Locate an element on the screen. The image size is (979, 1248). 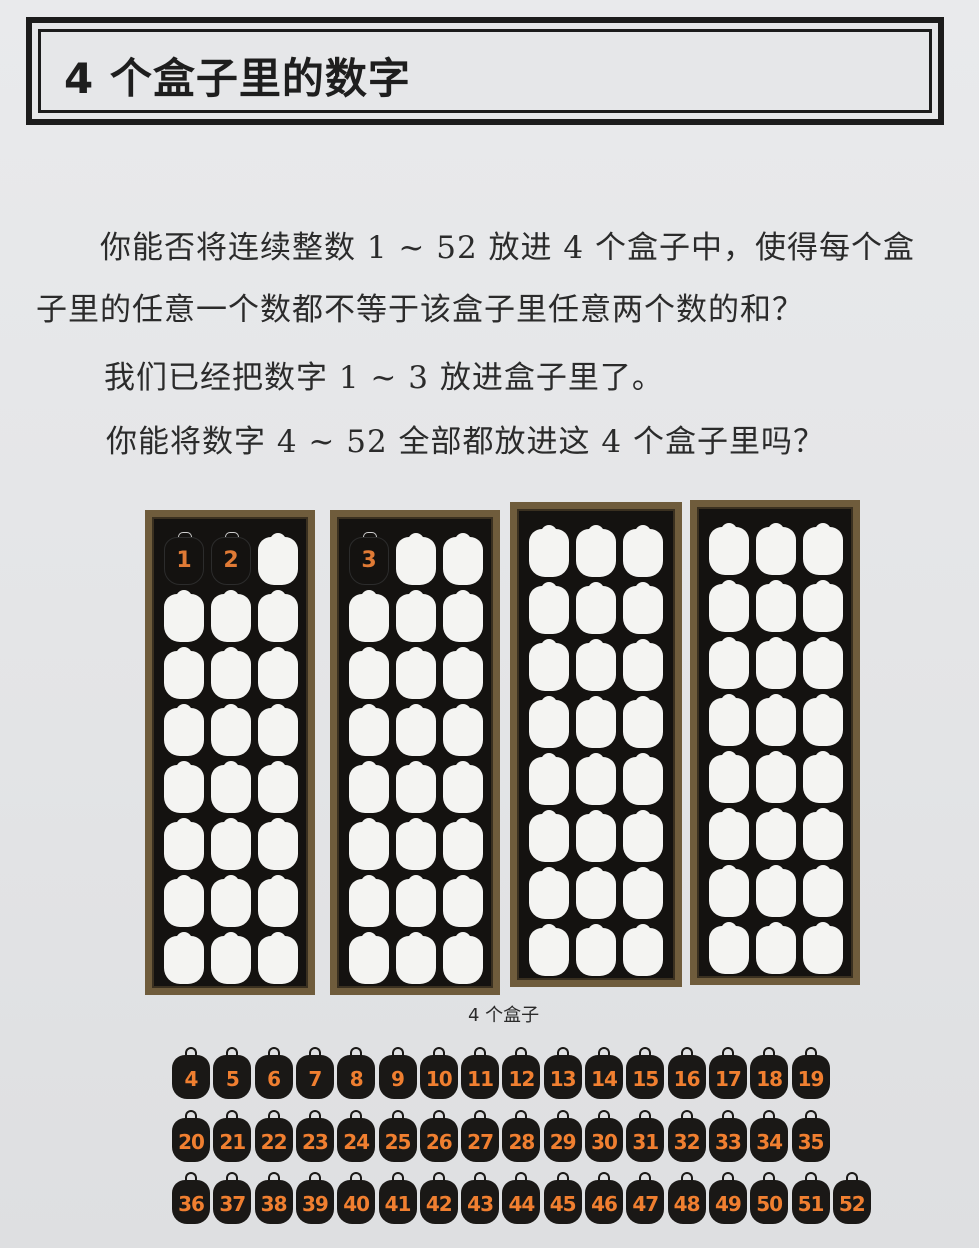
number-tile: 46 is located at coordinates (604, 1198).